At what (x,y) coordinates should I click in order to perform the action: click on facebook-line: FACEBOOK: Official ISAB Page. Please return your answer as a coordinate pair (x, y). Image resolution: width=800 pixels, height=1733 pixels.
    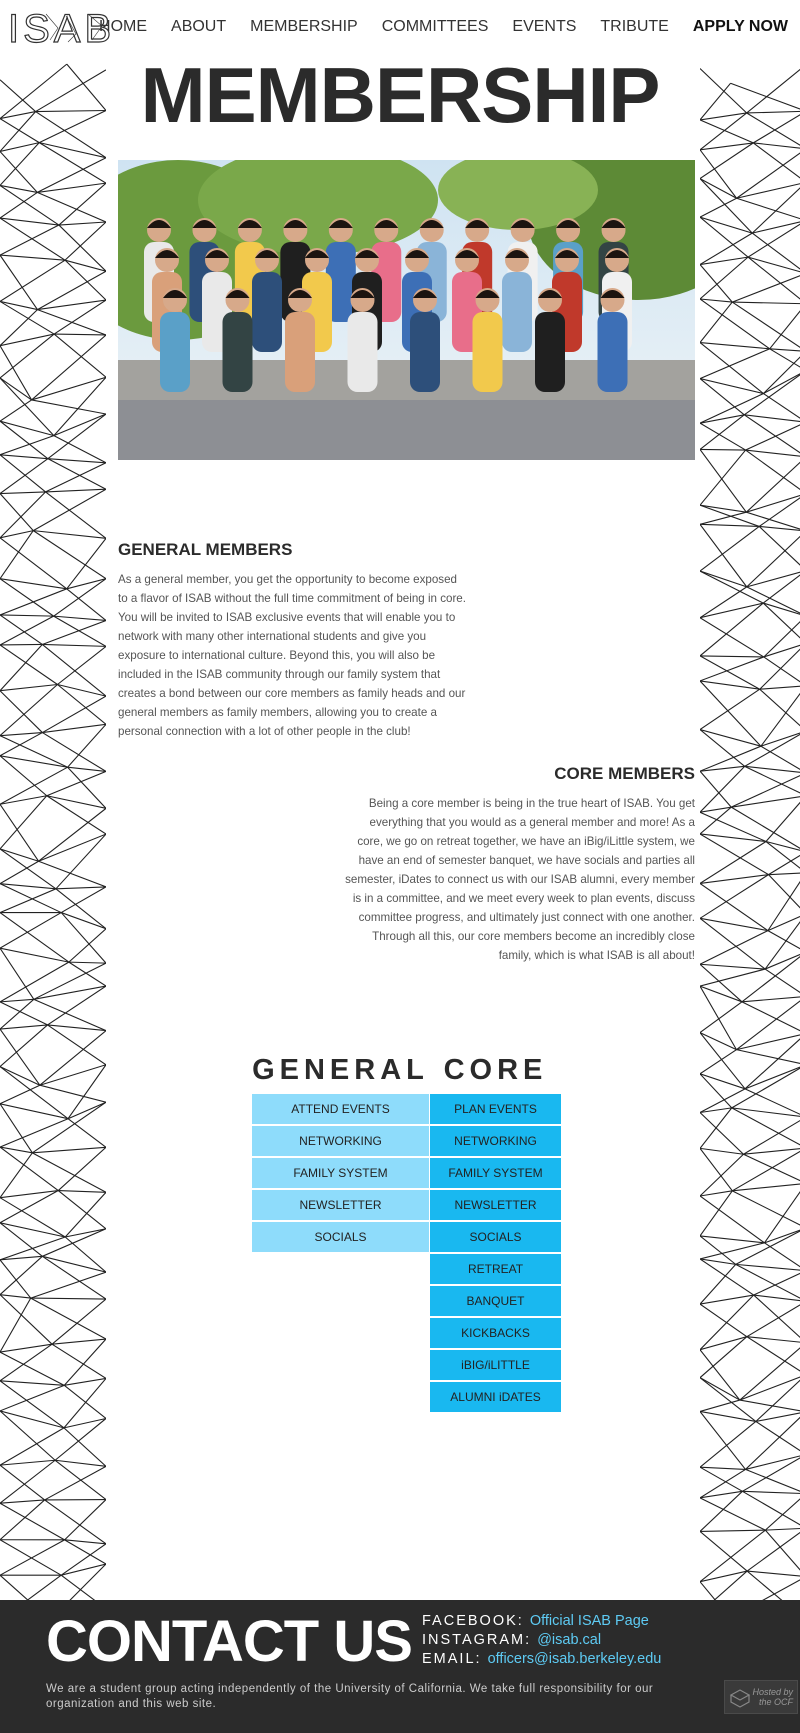
    Looking at the image, I should click on (541, 1621).